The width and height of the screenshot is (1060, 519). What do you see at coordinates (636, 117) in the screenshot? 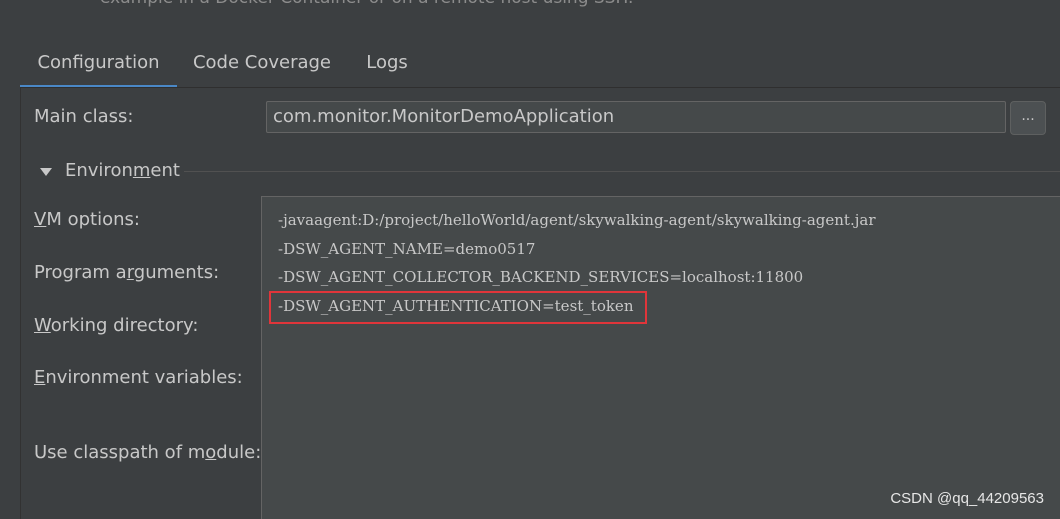
I see `main-class-input: com.monitor.MonitorDemoApplication` at bounding box center [636, 117].